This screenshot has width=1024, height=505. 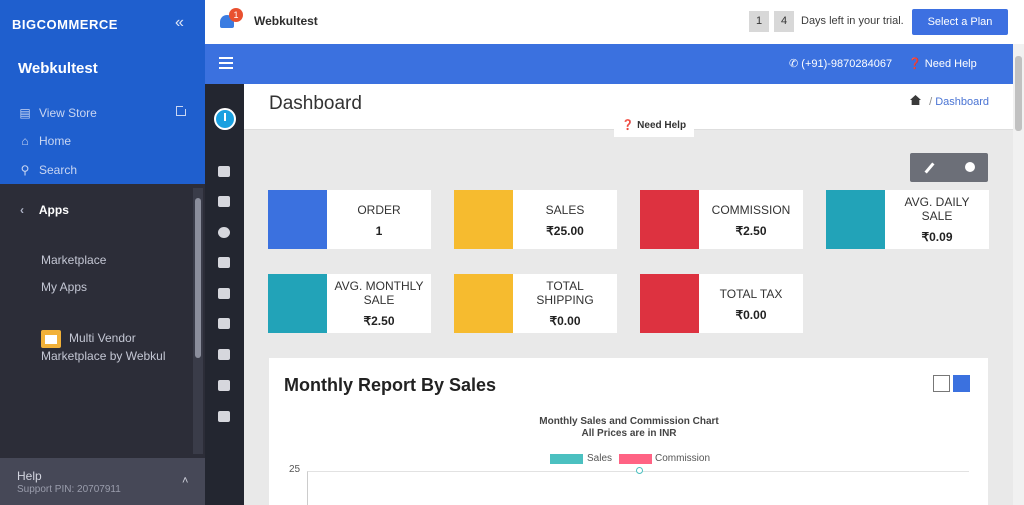 What do you see at coordinates (44, 210) in the screenshot?
I see `apps-back: ‹ Apps` at bounding box center [44, 210].